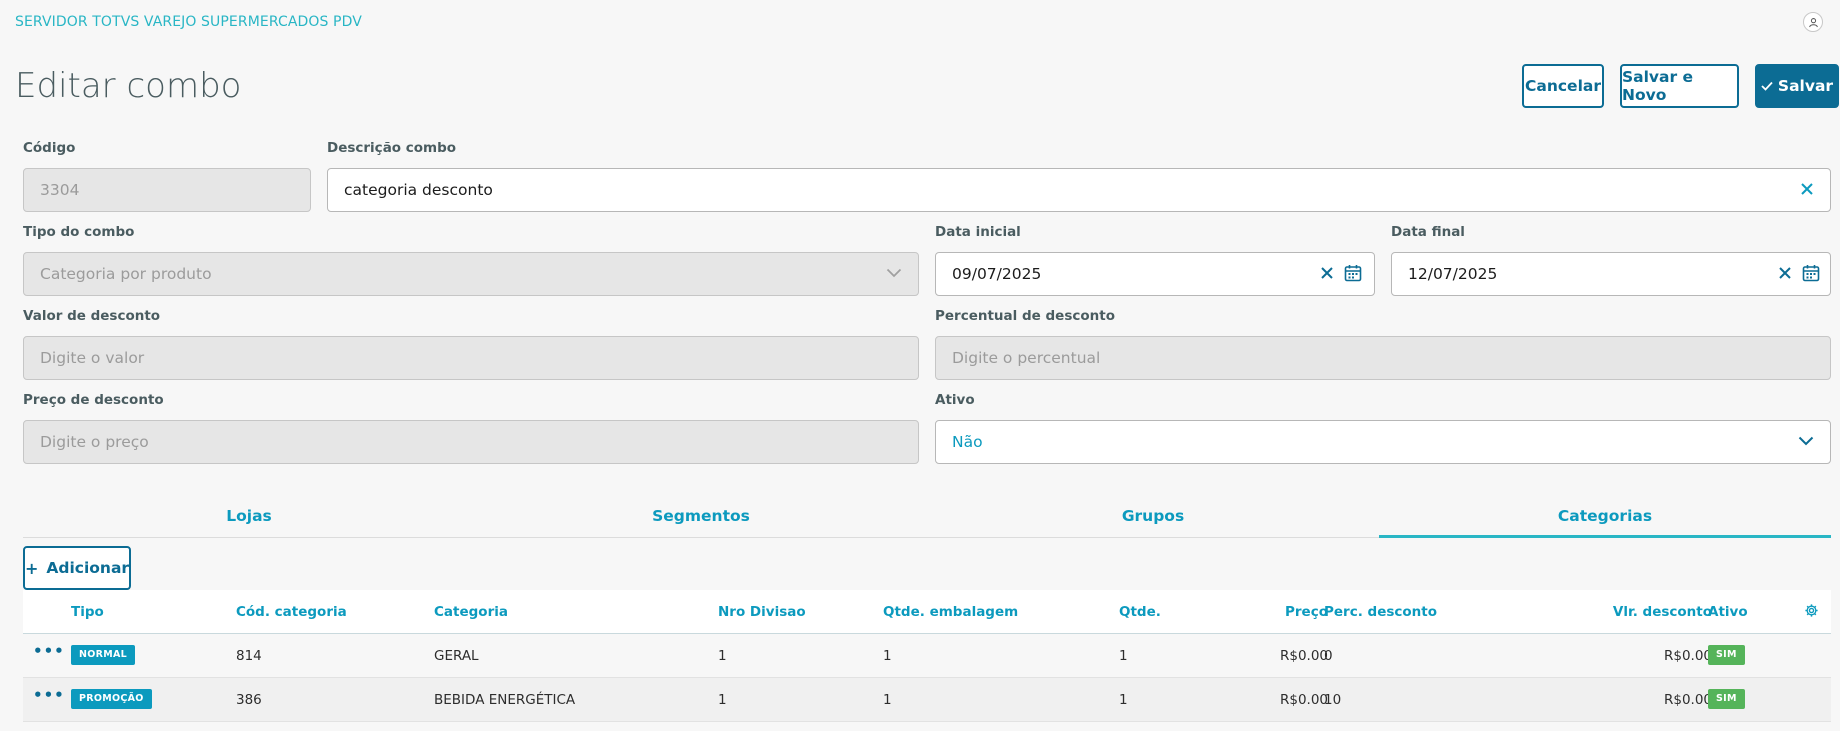 This screenshot has height=731, width=1840. Describe the element at coordinates (978, 232) in the screenshot. I see `data-inicial-label: Data inicial` at that location.